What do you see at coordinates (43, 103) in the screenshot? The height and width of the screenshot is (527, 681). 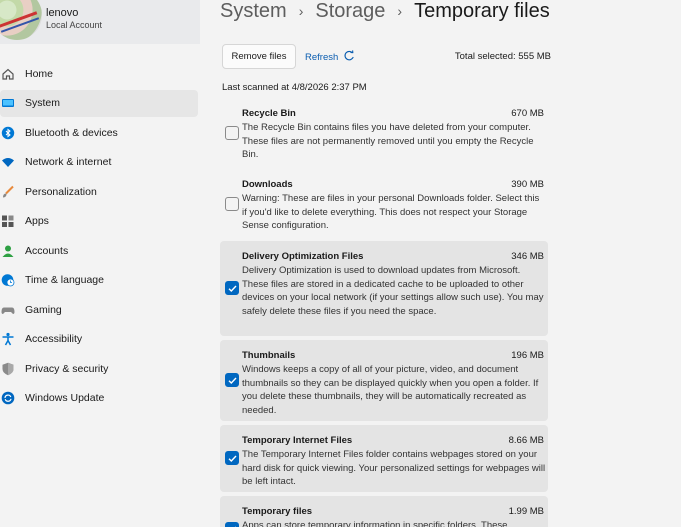 I see `sidebar-item-label: System` at bounding box center [43, 103].